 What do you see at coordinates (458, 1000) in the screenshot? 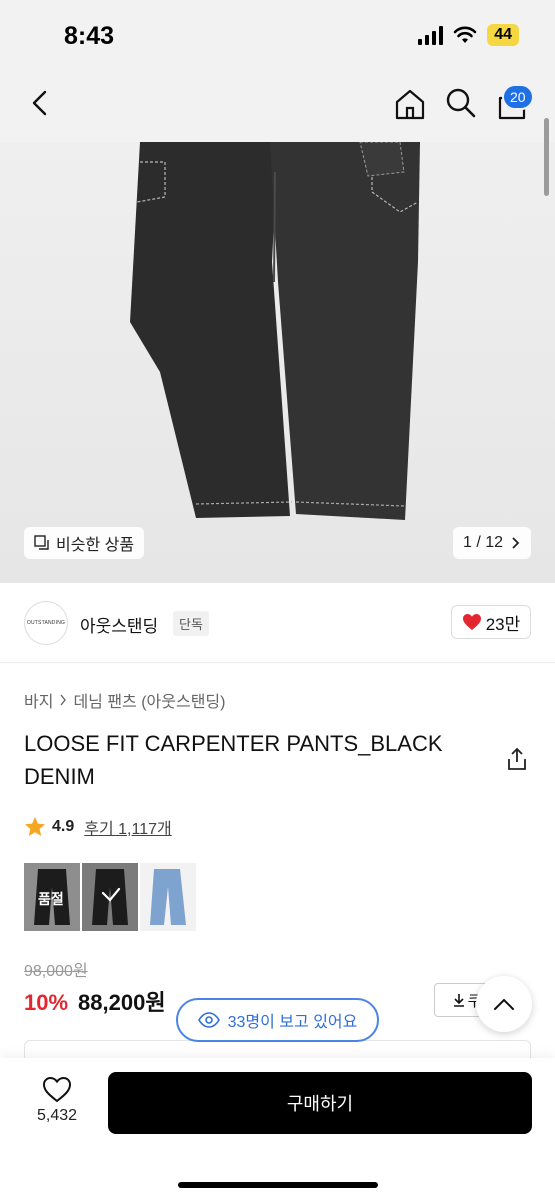
I see `download-icon` at bounding box center [458, 1000].